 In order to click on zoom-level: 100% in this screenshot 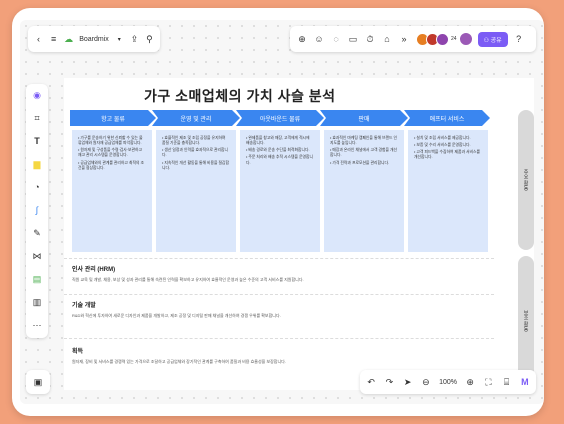, I will do `click(448, 382)`.